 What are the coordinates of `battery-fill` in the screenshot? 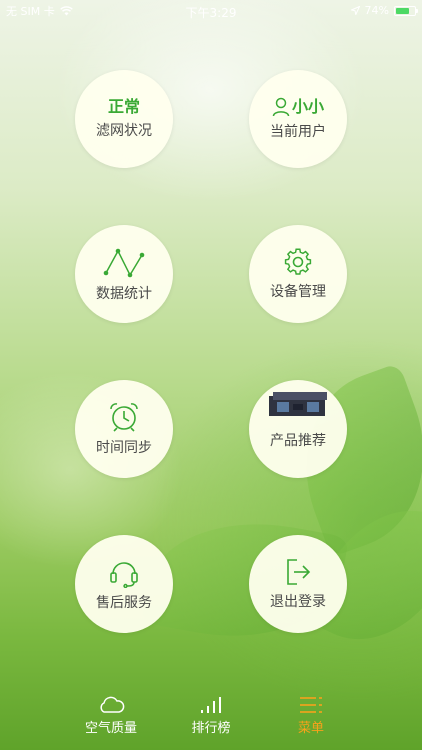 It's located at (403, 10).